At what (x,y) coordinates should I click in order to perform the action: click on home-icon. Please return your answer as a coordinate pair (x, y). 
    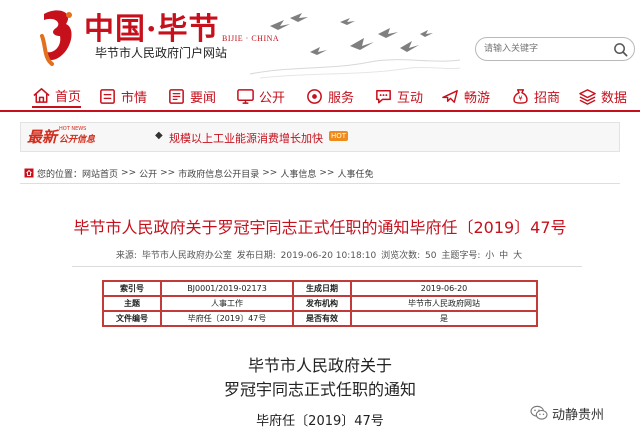
    Looking at the image, I should click on (41, 95).